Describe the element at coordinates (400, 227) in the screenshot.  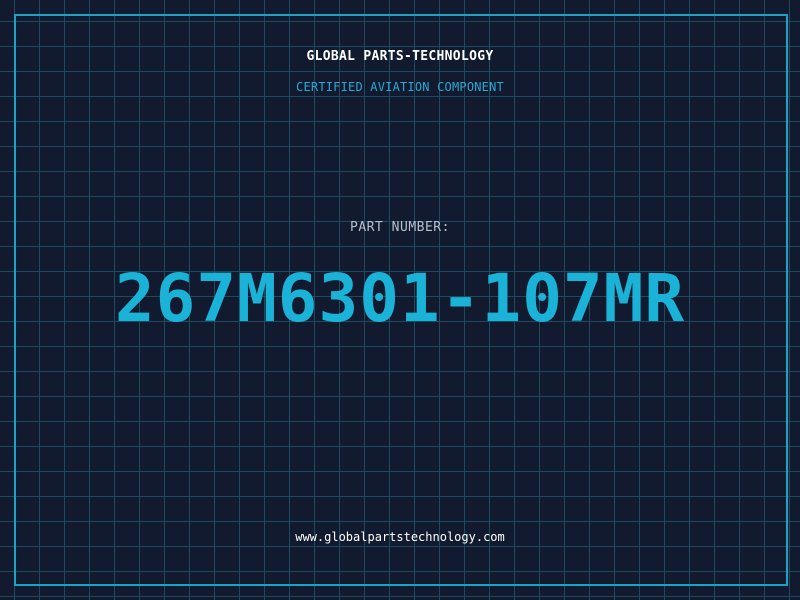
I see `part-number-label: PART NUMBER:` at that location.